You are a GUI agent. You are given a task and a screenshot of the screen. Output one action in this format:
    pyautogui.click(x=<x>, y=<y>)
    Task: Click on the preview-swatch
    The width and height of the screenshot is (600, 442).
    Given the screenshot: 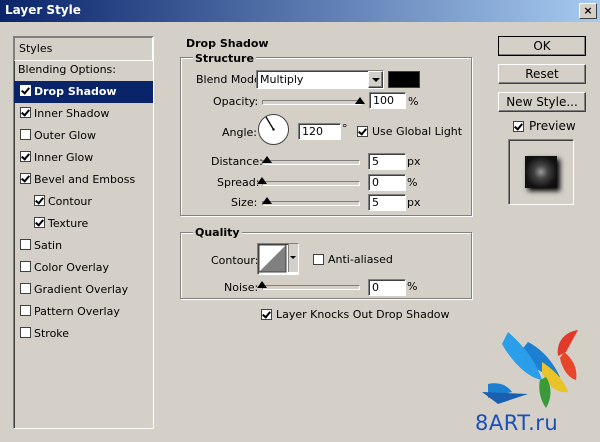 What is the action you would take?
    pyautogui.click(x=541, y=172)
    